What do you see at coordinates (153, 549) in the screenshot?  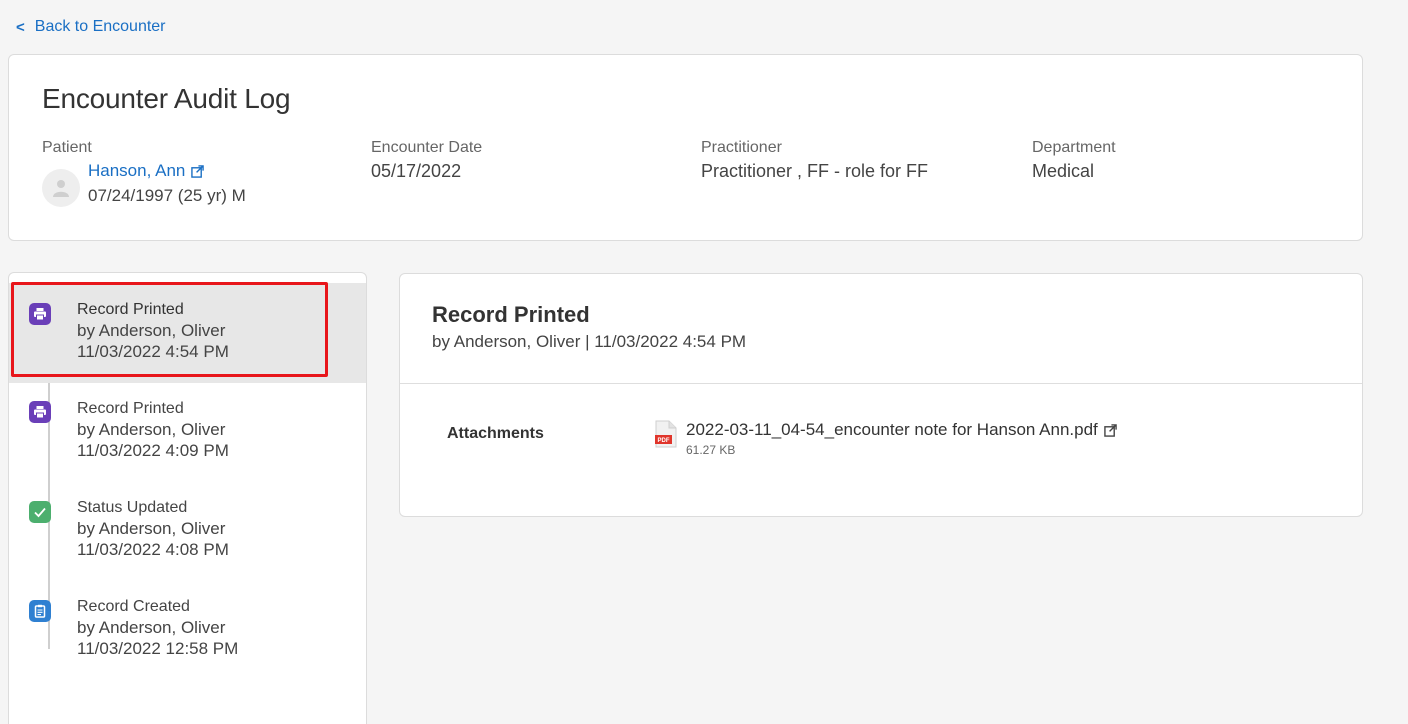 I see `timeline-item-time: 11/03/2022 4:08 PM` at bounding box center [153, 549].